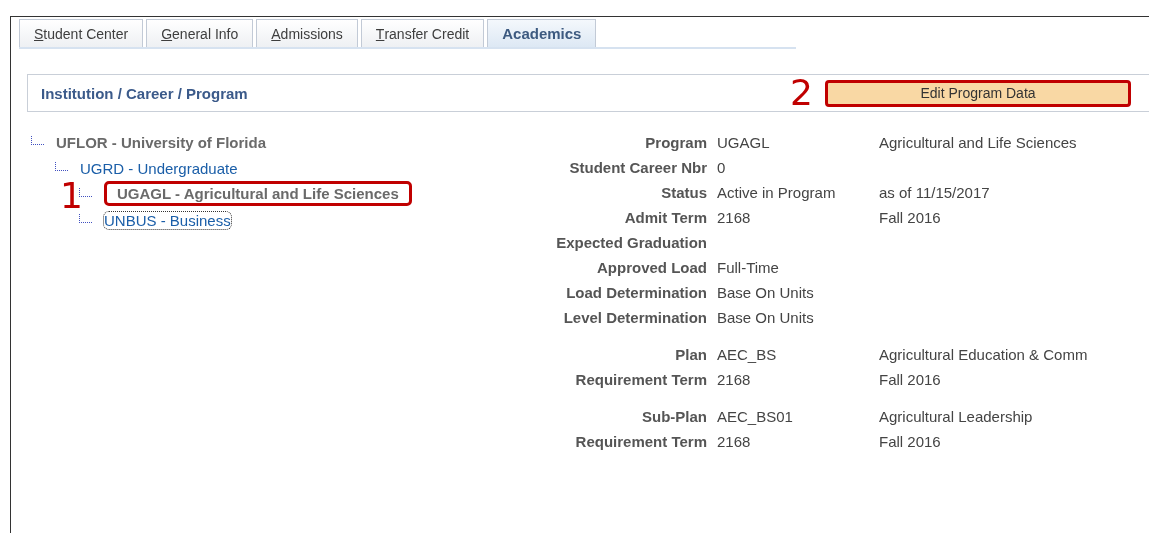 The width and height of the screenshot is (1149, 533). I want to click on tree-link: UNBUS - Business, so click(167, 220).